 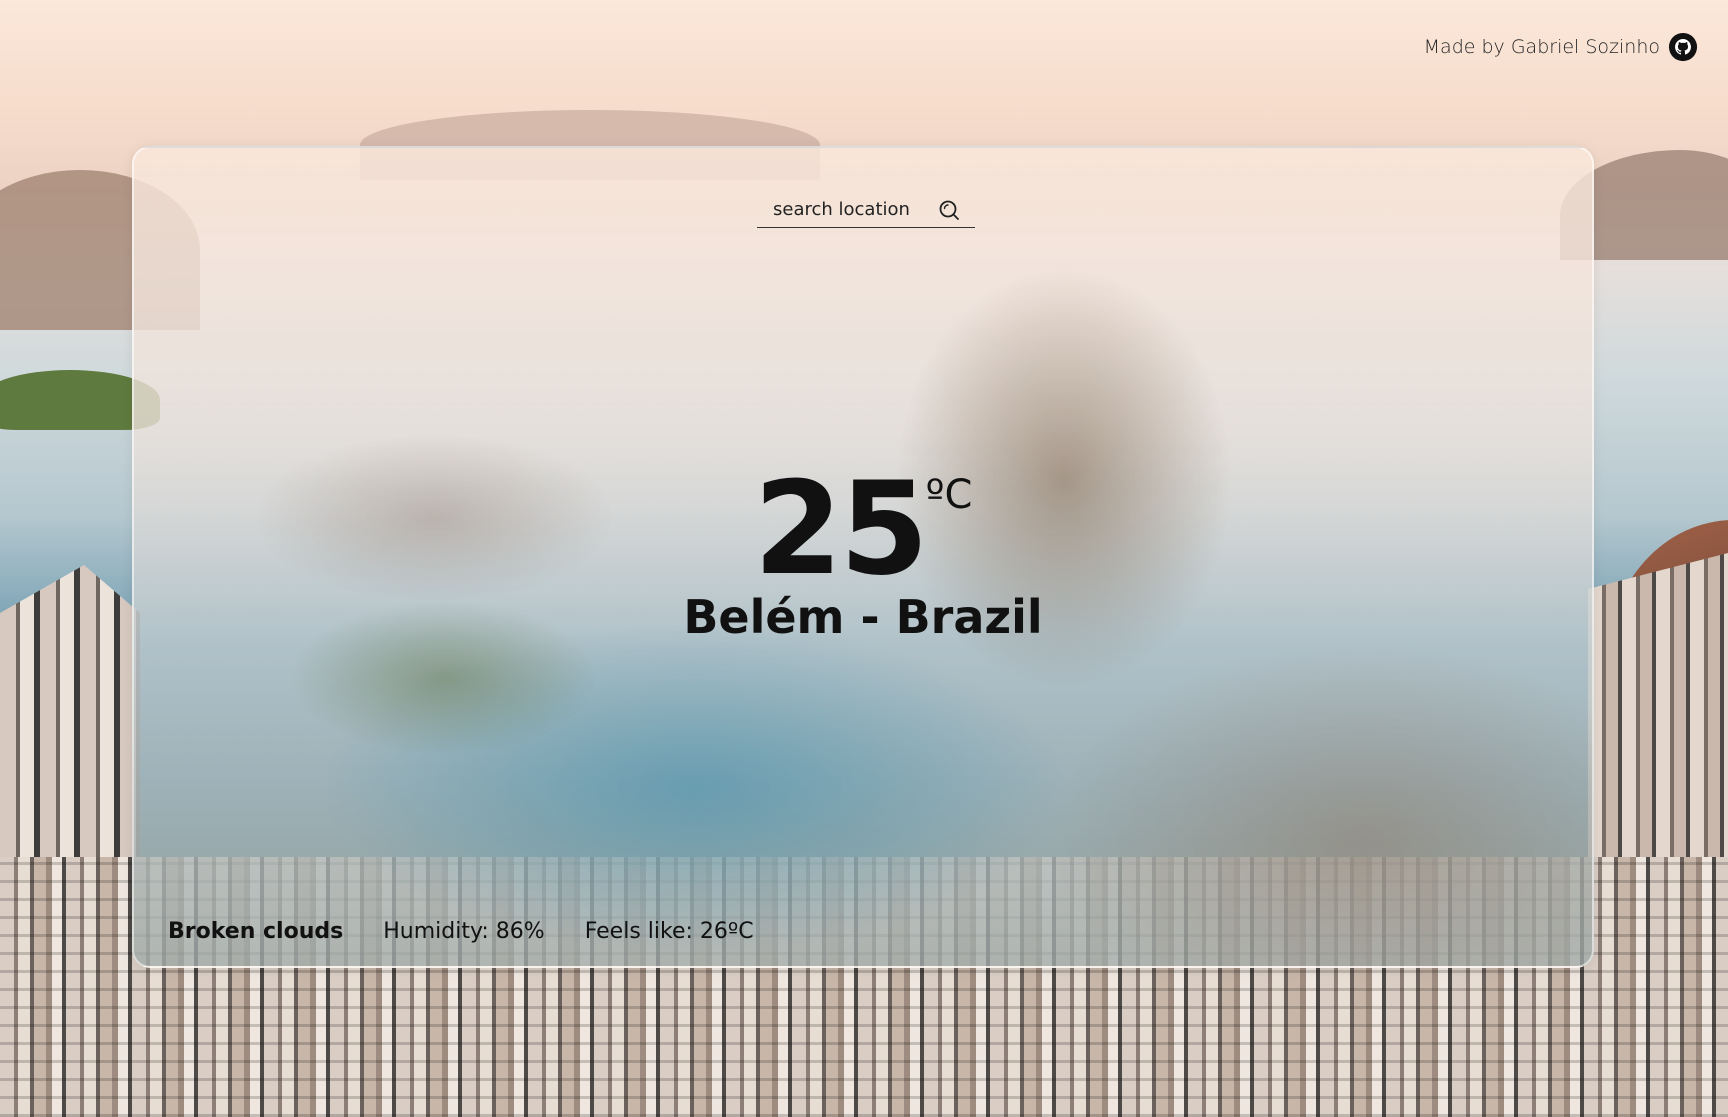 What do you see at coordinates (853, 209) in the screenshot?
I see `search-input` at bounding box center [853, 209].